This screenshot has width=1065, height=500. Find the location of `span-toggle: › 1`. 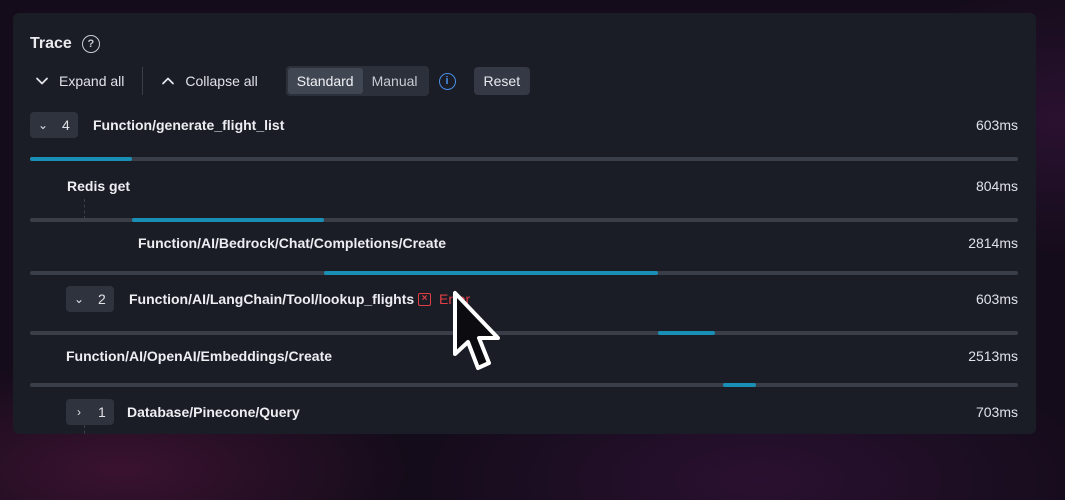

span-toggle: › 1 is located at coordinates (90, 412).